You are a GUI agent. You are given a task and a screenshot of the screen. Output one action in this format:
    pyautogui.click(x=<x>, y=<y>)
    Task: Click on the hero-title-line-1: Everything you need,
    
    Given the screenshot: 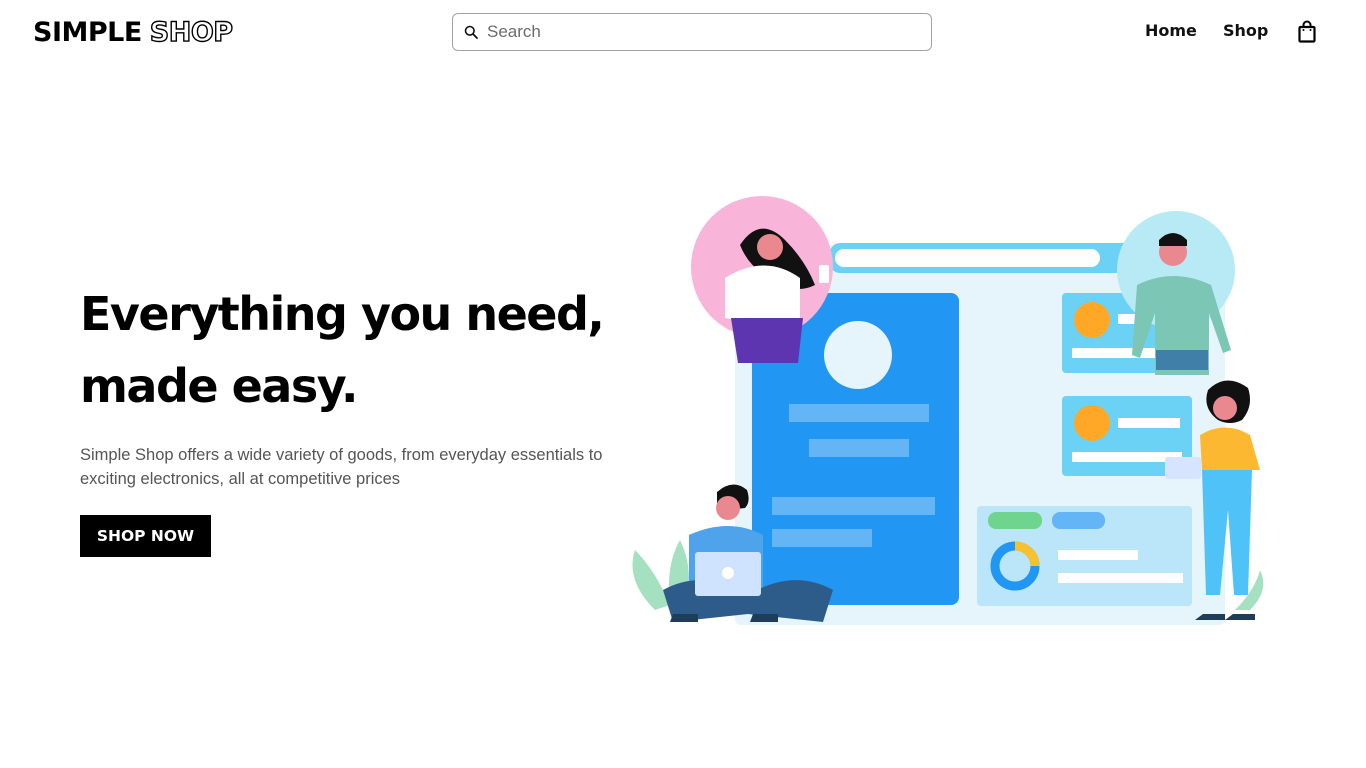 What is the action you would take?
    pyautogui.click(x=342, y=314)
    